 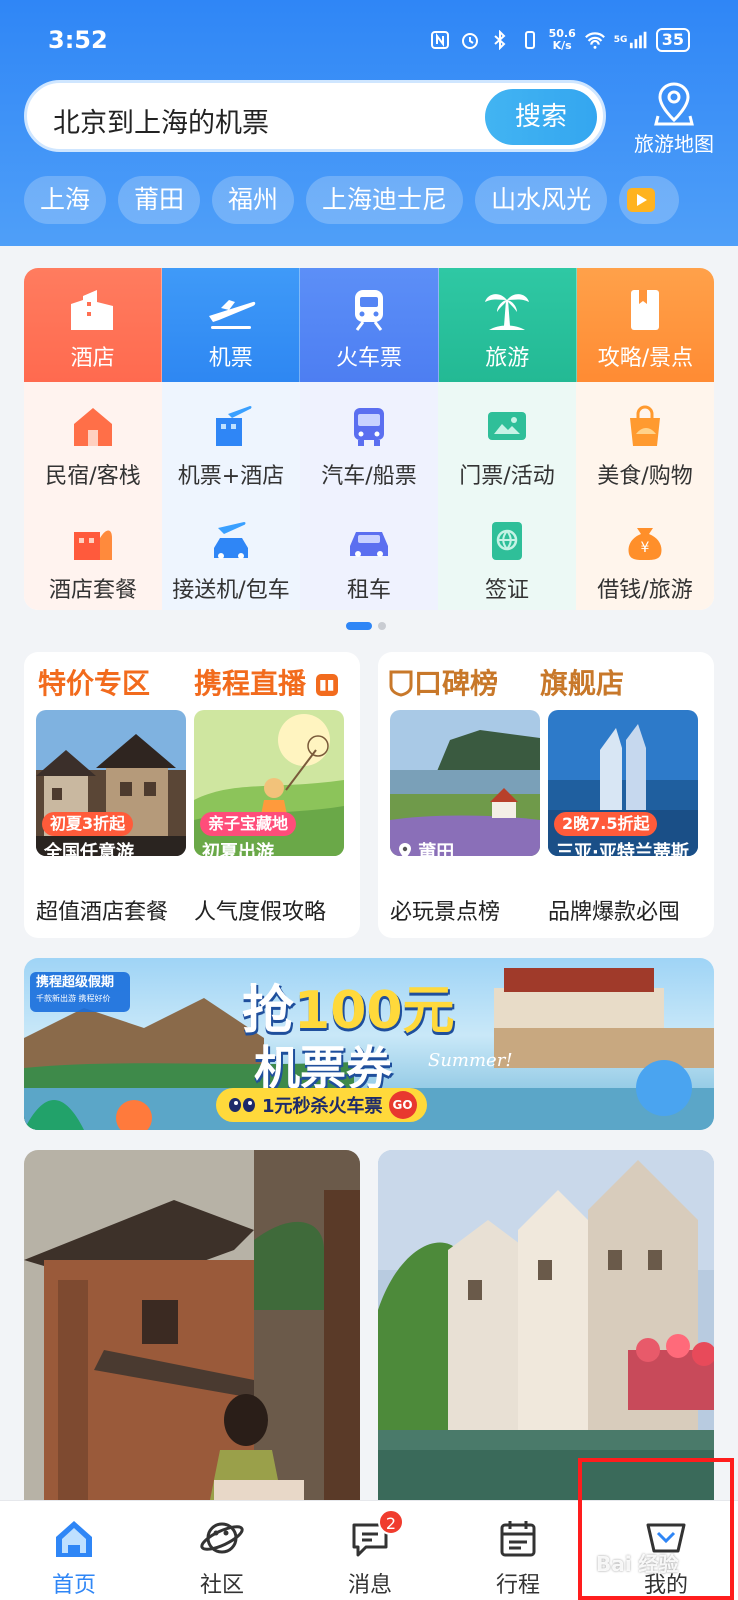 What do you see at coordinates (672, 40) in the screenshot?
I see `battery-indicator: 35` at bounding box center [672, 40].